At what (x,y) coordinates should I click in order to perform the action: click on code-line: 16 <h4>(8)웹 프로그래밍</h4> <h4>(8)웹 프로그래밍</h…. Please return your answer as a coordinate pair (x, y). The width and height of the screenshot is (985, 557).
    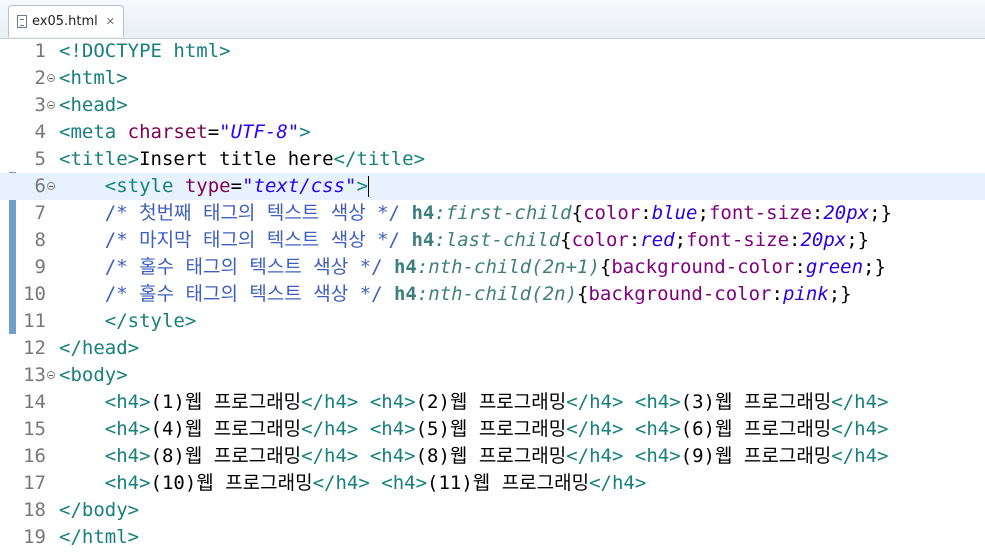
    Looking at the image, I should click on (492, 456).